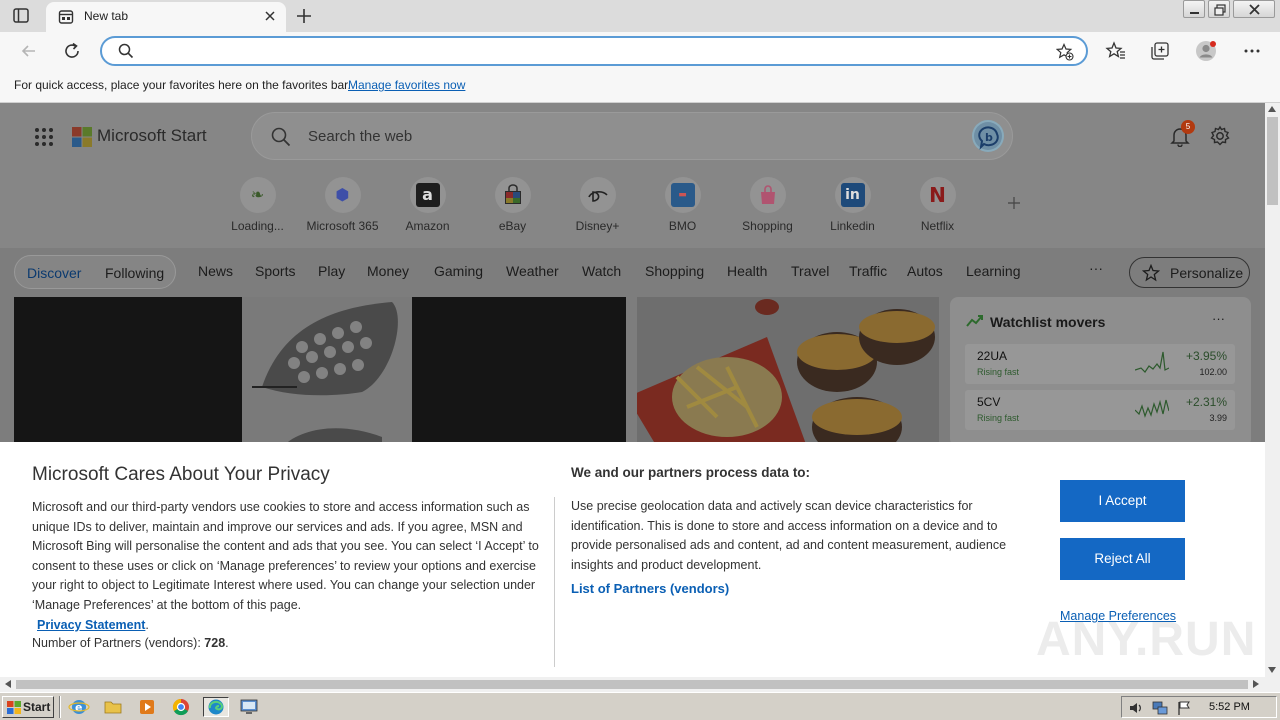 The height and width of the screenshot is (720, 1280). Describe the element at coordinates (682, 226) in the screenshot. I see `quicklink-label: BMO` at that location.